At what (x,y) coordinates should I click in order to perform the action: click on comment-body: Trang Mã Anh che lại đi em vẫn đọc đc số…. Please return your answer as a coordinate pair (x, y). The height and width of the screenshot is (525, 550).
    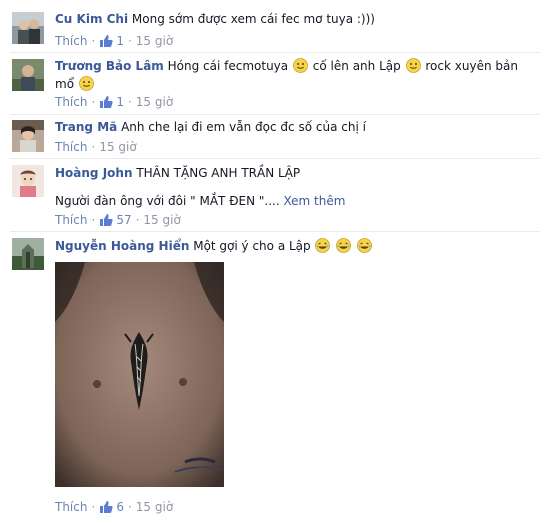
    Looking at the image, I should click on (298, 127).